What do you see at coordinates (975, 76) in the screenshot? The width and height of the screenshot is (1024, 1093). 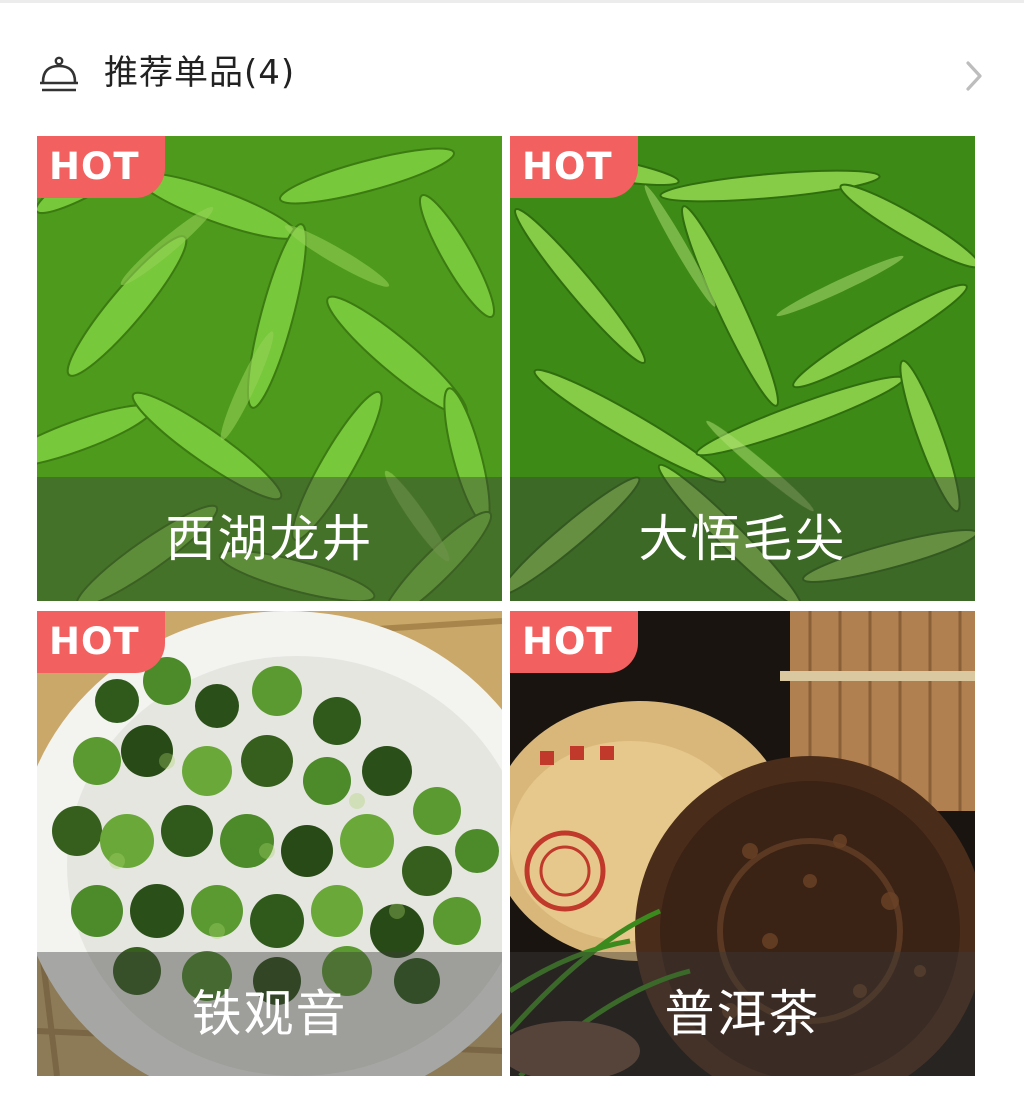 I see `chevron-right-icon` at bounding box center [975, 76].